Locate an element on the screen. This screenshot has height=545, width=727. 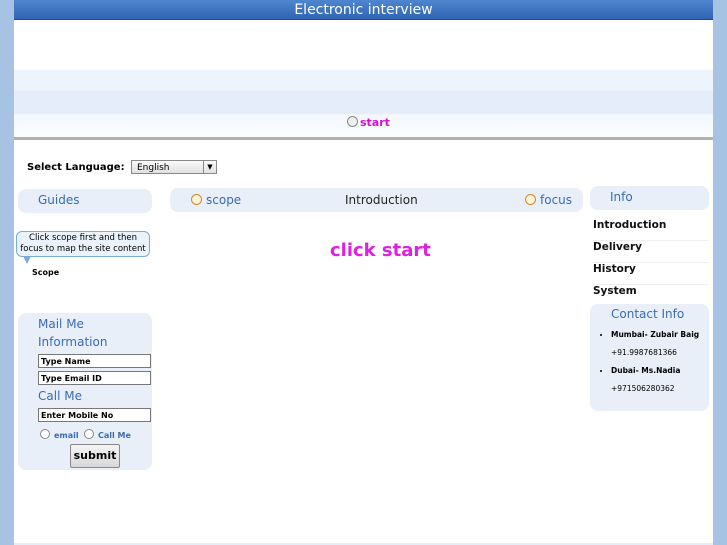
contact-name: Mumbai- Zubair Baig is located at coordinates (655, 334).